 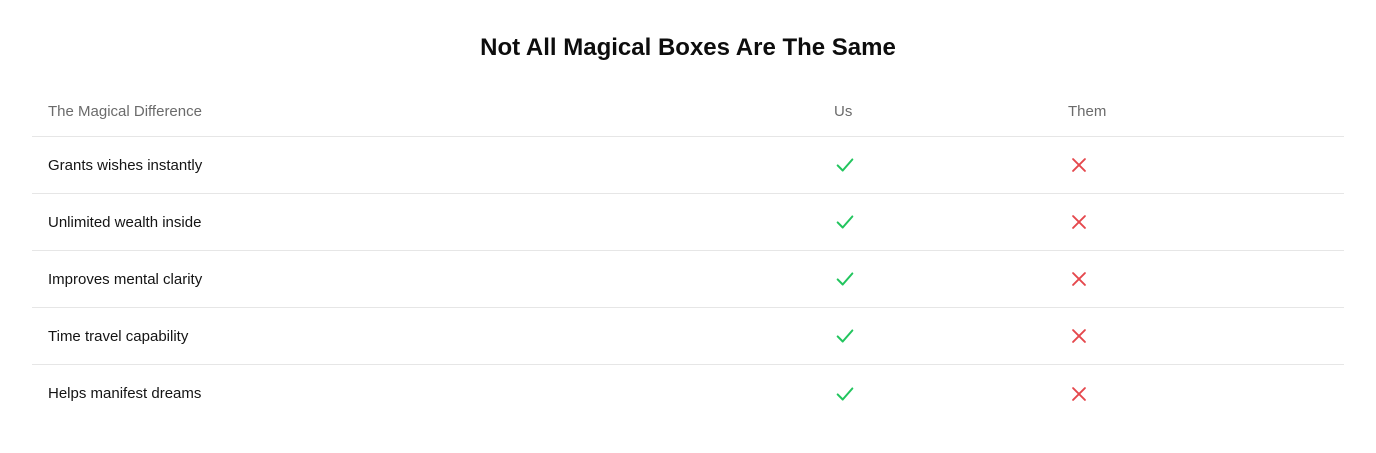 I want to click on table-row: Grants wishes instantly, so click(x=688, y=165).